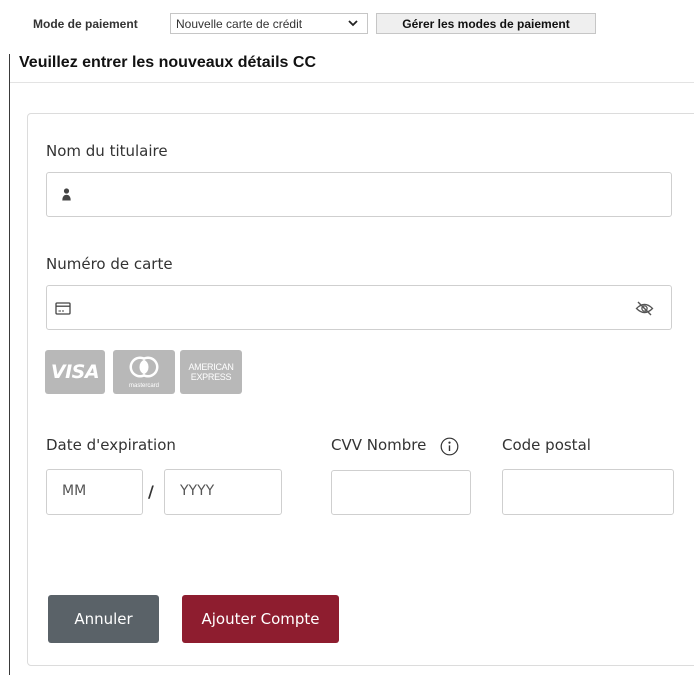 The image size is (694, 675). Describe the element at coordinates (644, 308) in the screenshot. I see `eye-slash-icon` at that location.